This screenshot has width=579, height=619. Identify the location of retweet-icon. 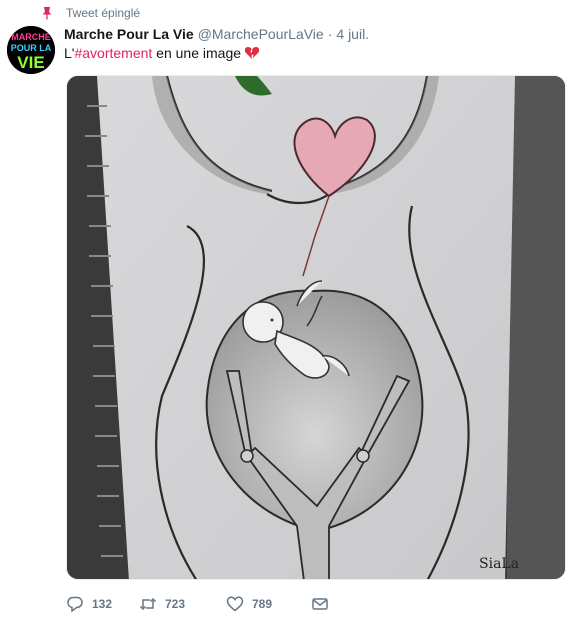
(148, 604).